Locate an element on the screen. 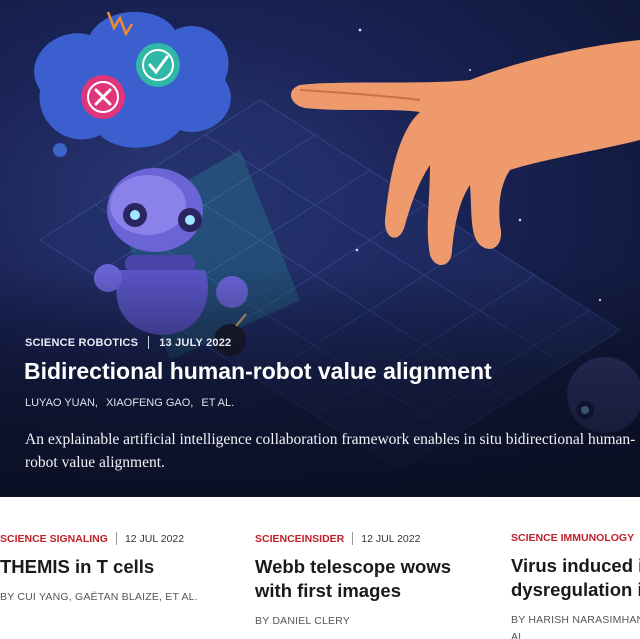  card-title-line: Webb telescope wows is located at coordinates (353, 567).